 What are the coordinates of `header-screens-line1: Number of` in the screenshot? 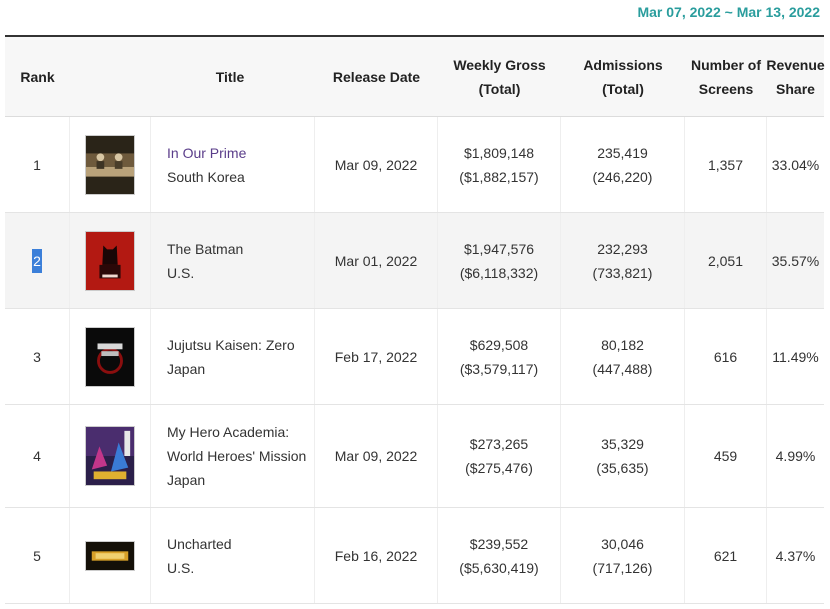 It's located at (726, 64).